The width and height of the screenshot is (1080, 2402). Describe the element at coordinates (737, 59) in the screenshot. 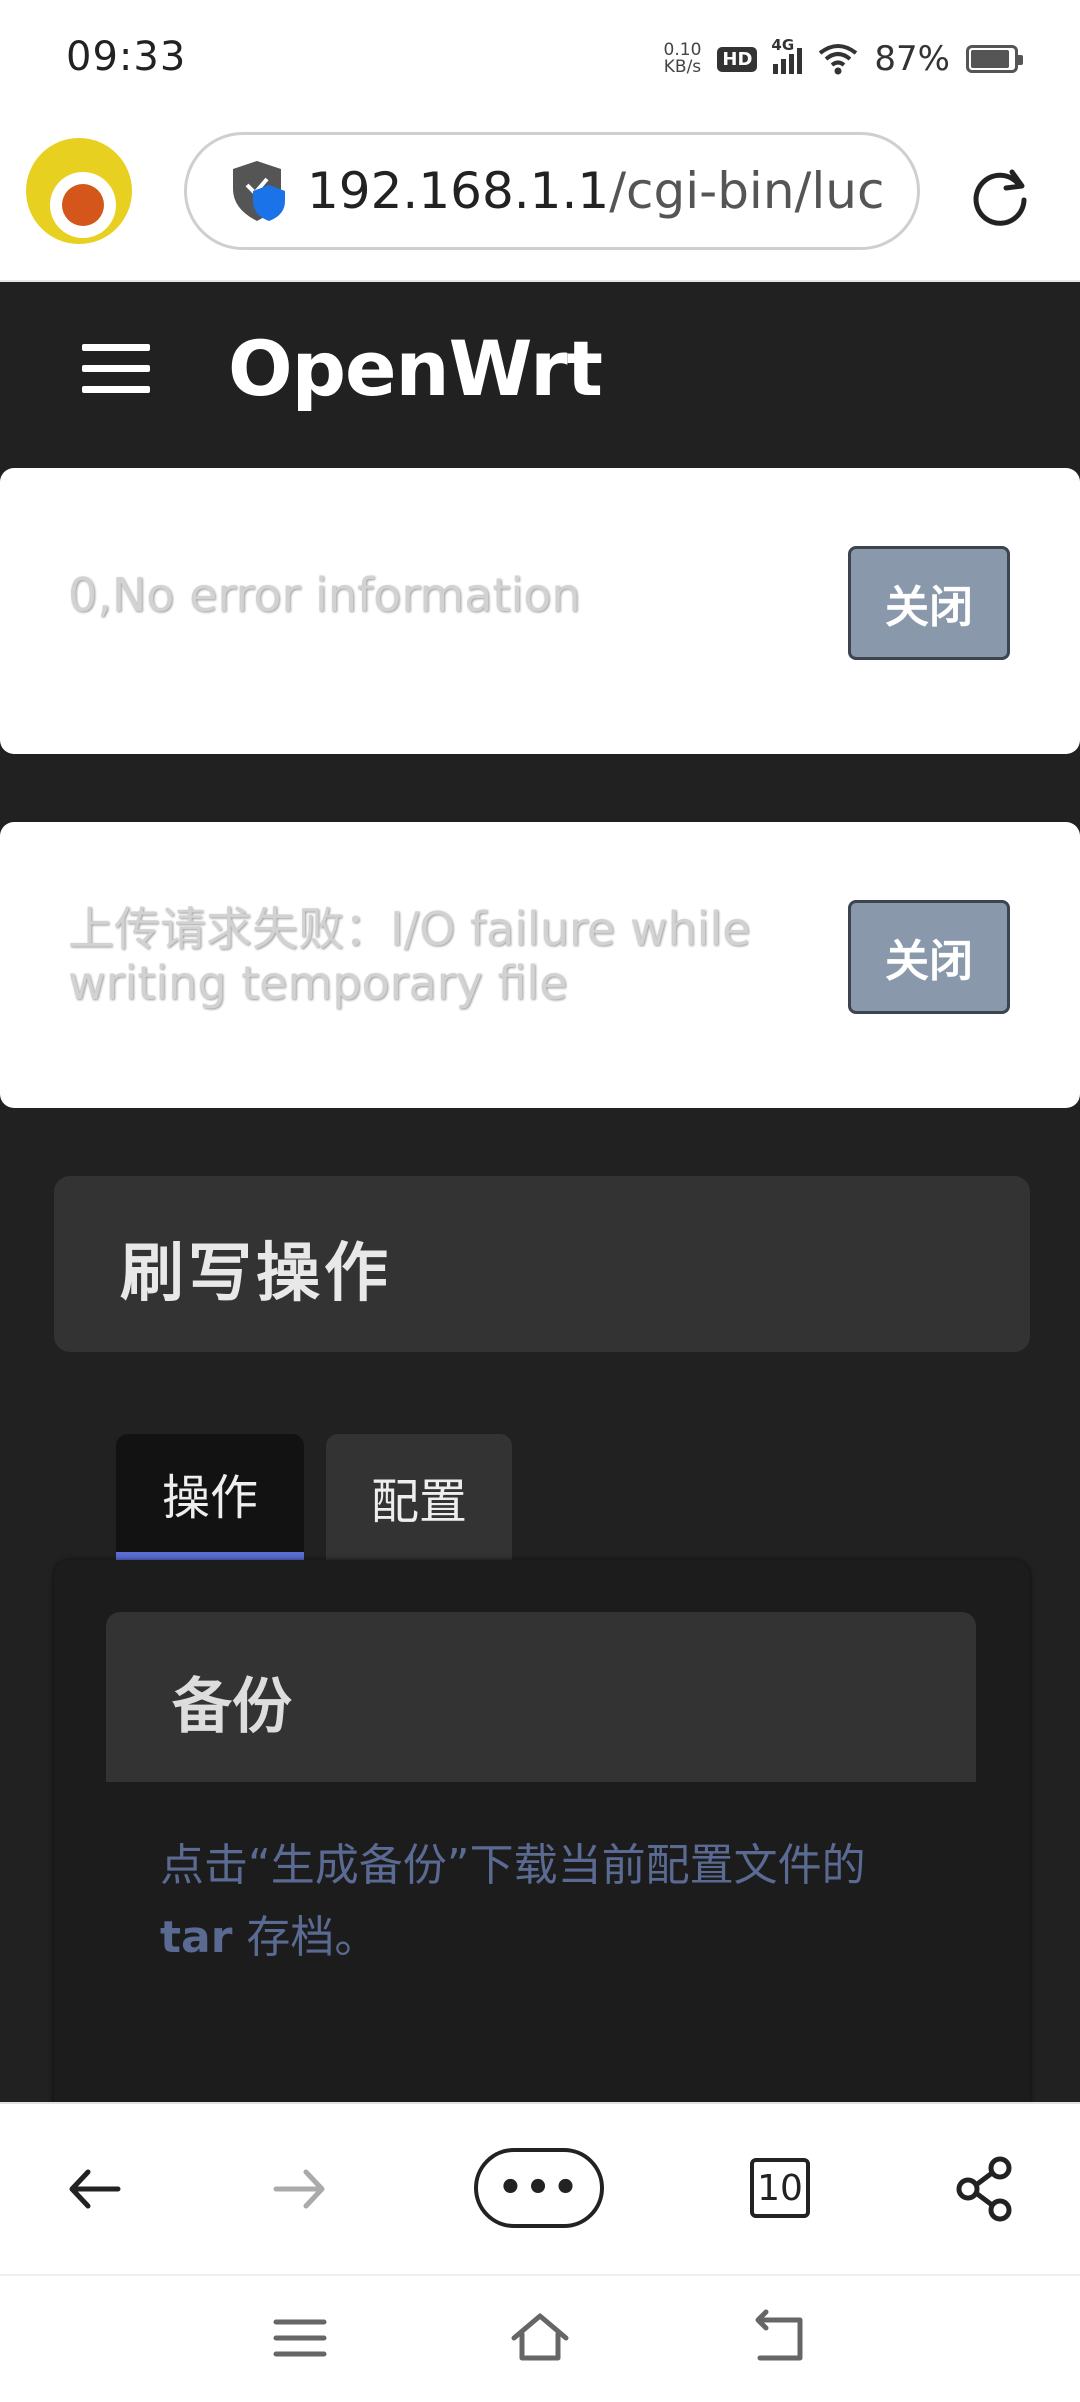

I see `hd-icon: HD` at that location.